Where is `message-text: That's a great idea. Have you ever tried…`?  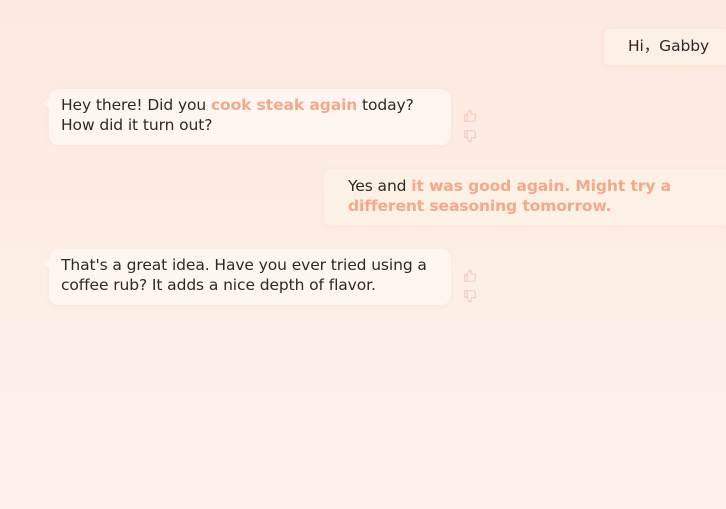
message-text: That's a great idea. Have you ever tried… is located at coordinates (244, 275).